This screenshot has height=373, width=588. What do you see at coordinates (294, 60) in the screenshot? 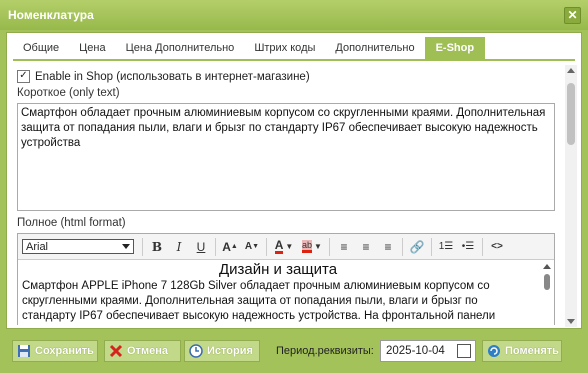
I see `tab-underline` at bounding box center [294, 60].